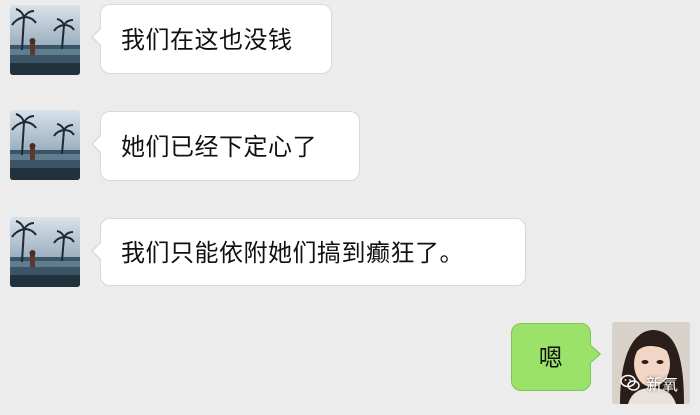 This screenshot has height=415, width=700. What do you see at coordinates (551, 358) in the screenshot?
I see `message-text: 嗯` at bounding box center [551, 358].